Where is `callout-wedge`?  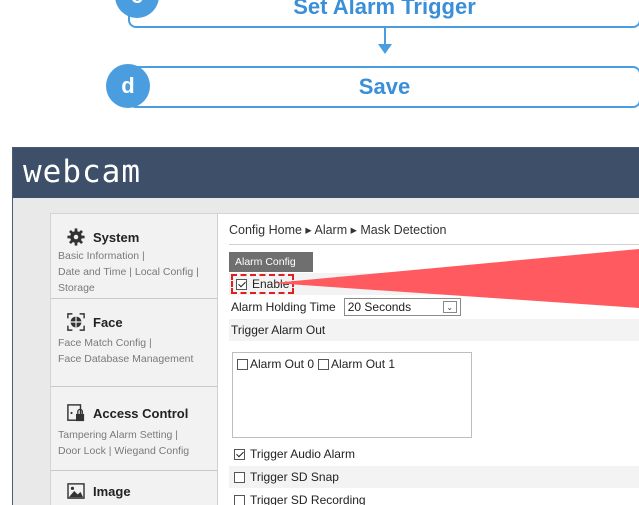
callout-wedge is located at coordinates (456, 278).